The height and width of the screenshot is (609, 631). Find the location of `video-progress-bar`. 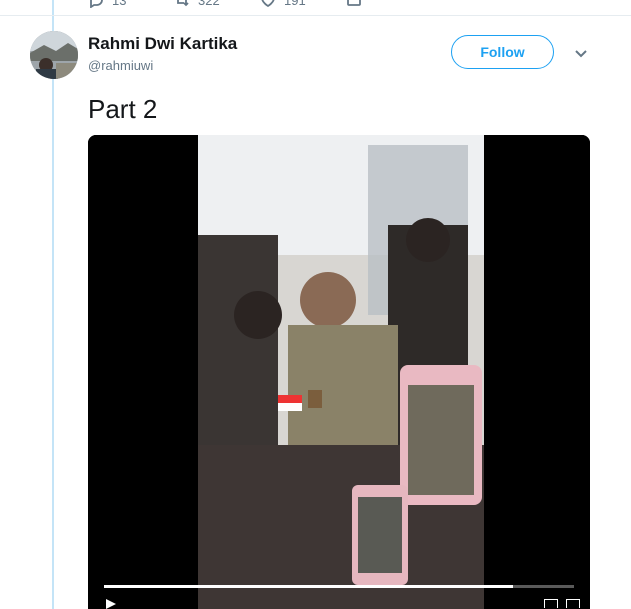

video-progress-bar is located at coordinates (339, 586).